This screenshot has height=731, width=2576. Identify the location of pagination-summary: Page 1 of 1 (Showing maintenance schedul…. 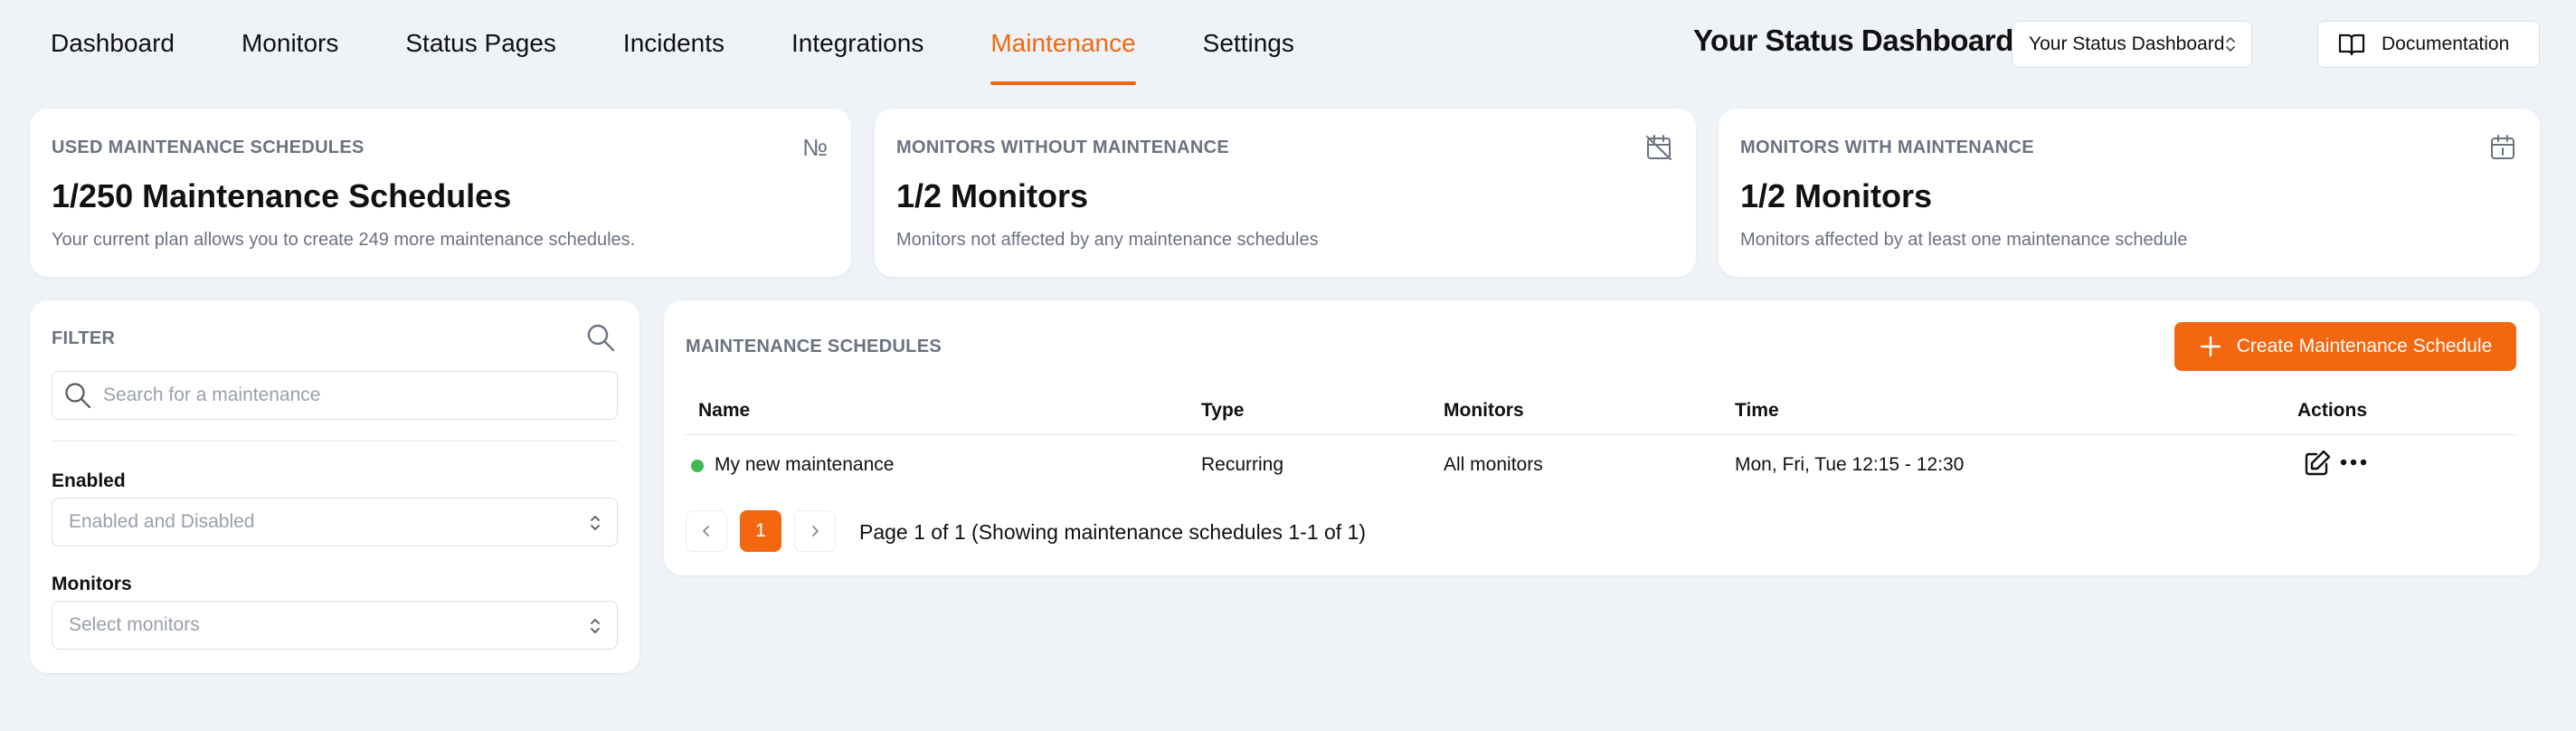
(1113, 532).